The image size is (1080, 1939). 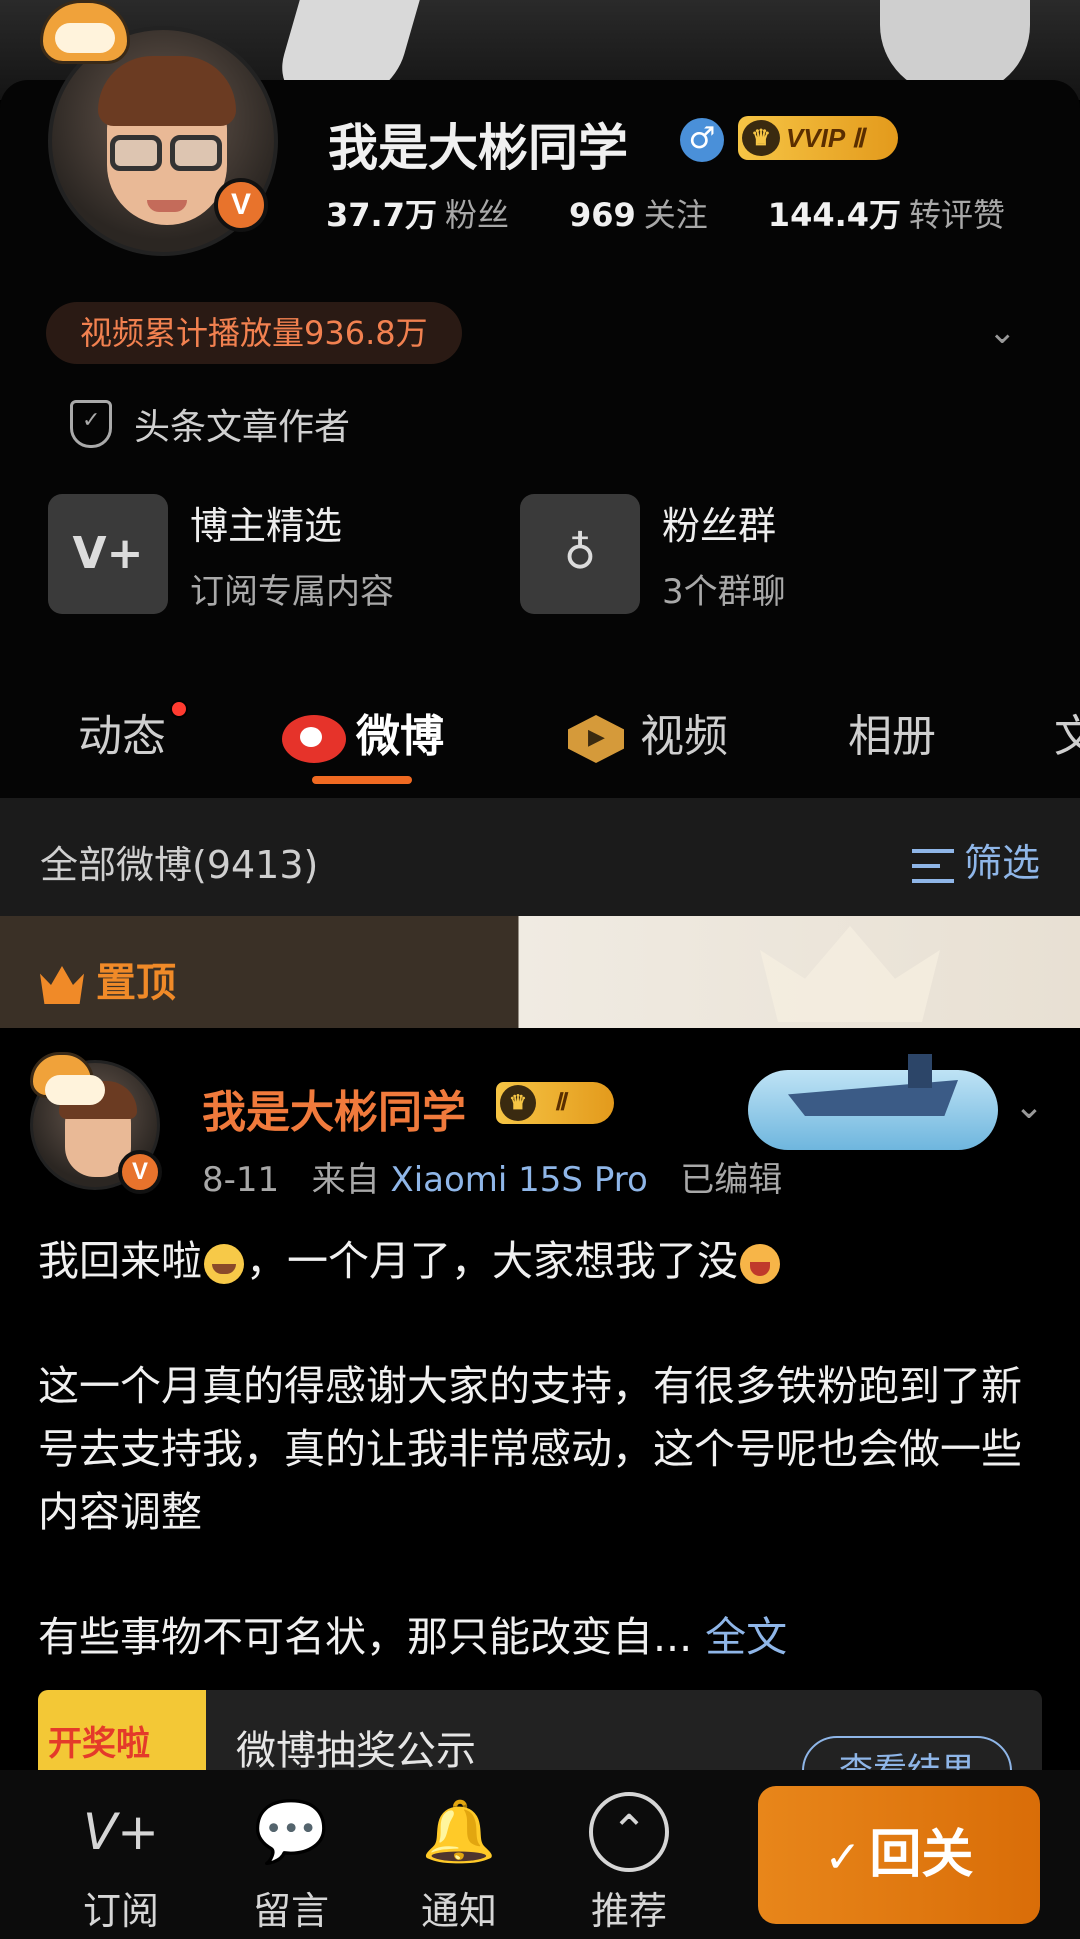 I want to click on view-result-button: 查看结果, so click(x=907, y=1753).